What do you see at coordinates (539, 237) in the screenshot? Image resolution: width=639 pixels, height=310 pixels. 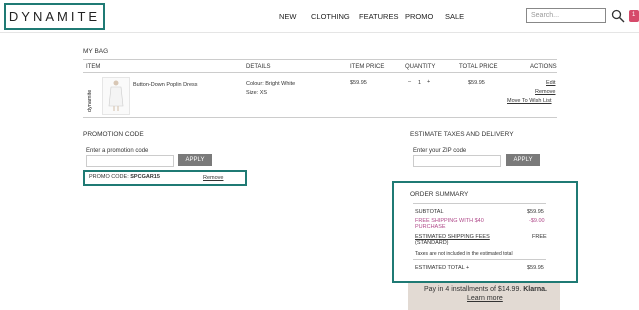 I see `est-shipping-value: FREE` at bounding box center [539, 237].